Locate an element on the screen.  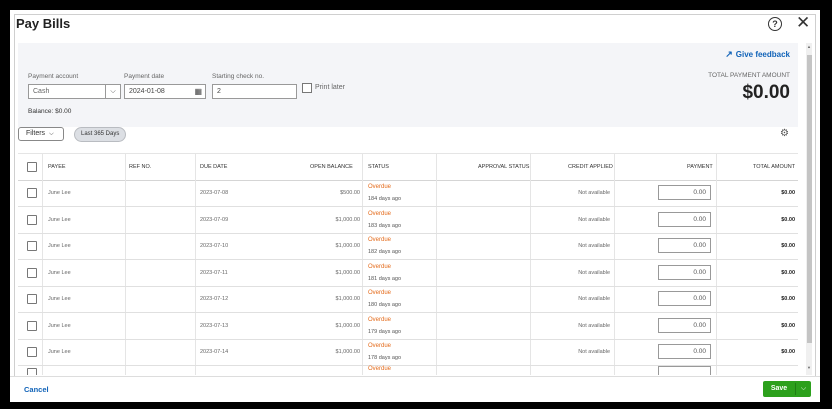
col-credit-header: CREDIT APPLIED is located at coordinates (590, 167).